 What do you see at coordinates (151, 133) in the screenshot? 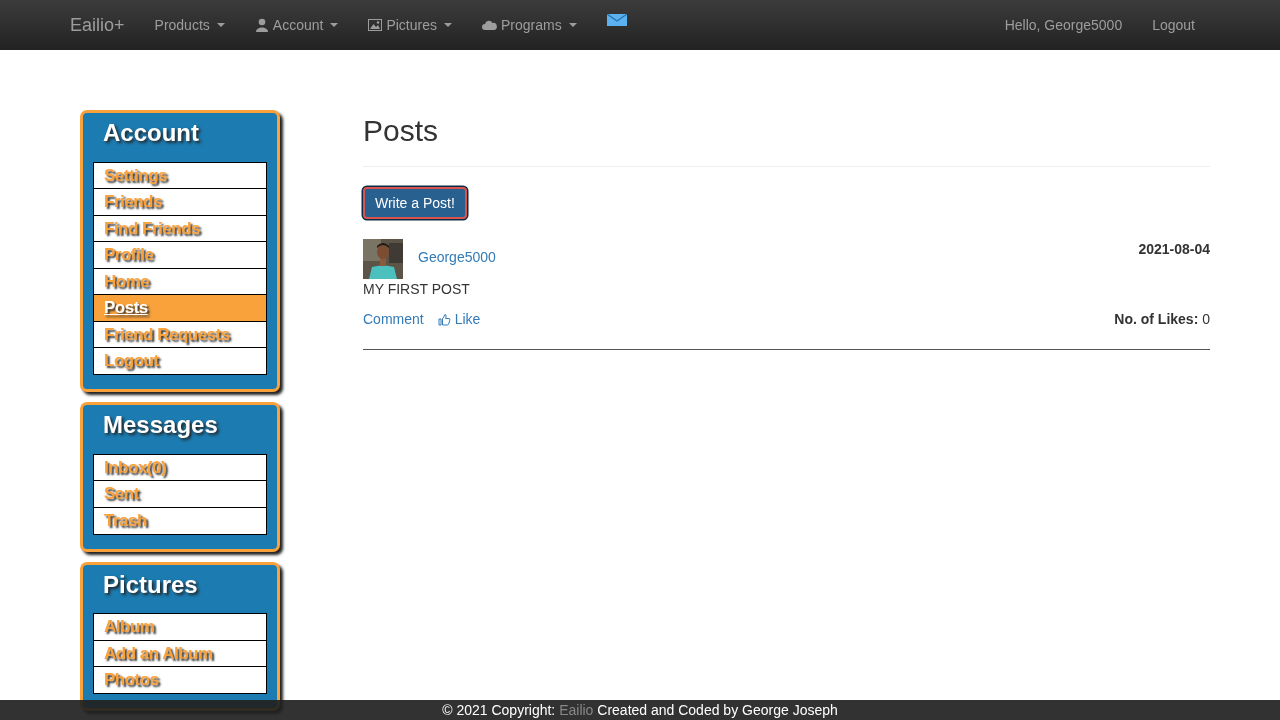
I see `panel-title: Account` at bounding box center [151, 133].